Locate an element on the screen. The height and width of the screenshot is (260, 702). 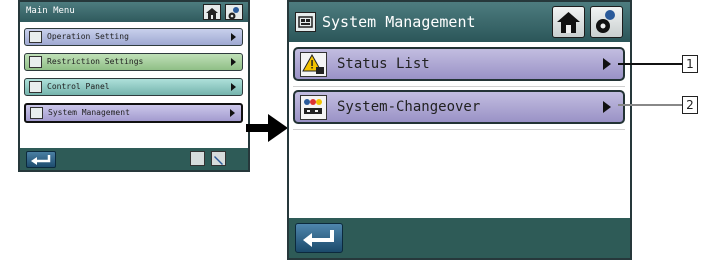
menu-item-restriction-settings: Restriction Settings is located at coordinates (133, 62).